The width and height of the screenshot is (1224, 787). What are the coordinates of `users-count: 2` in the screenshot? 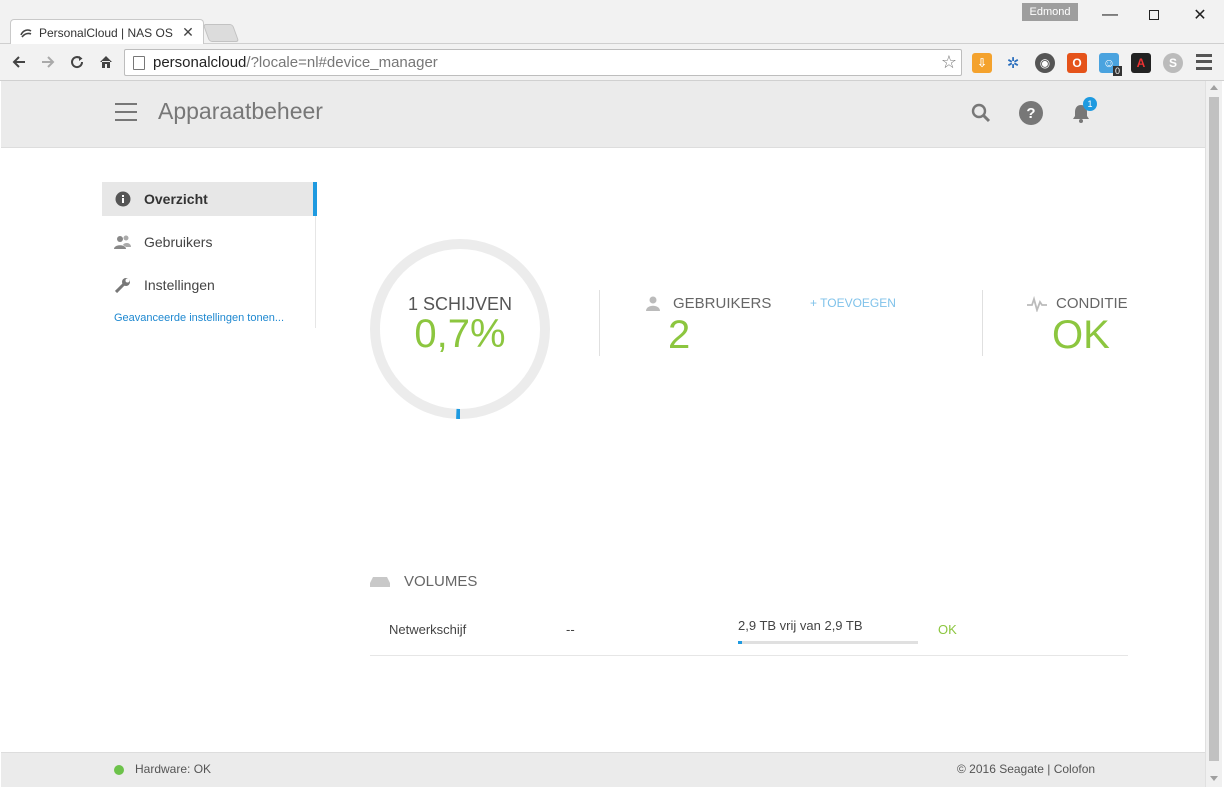 It's located at (679, 335).